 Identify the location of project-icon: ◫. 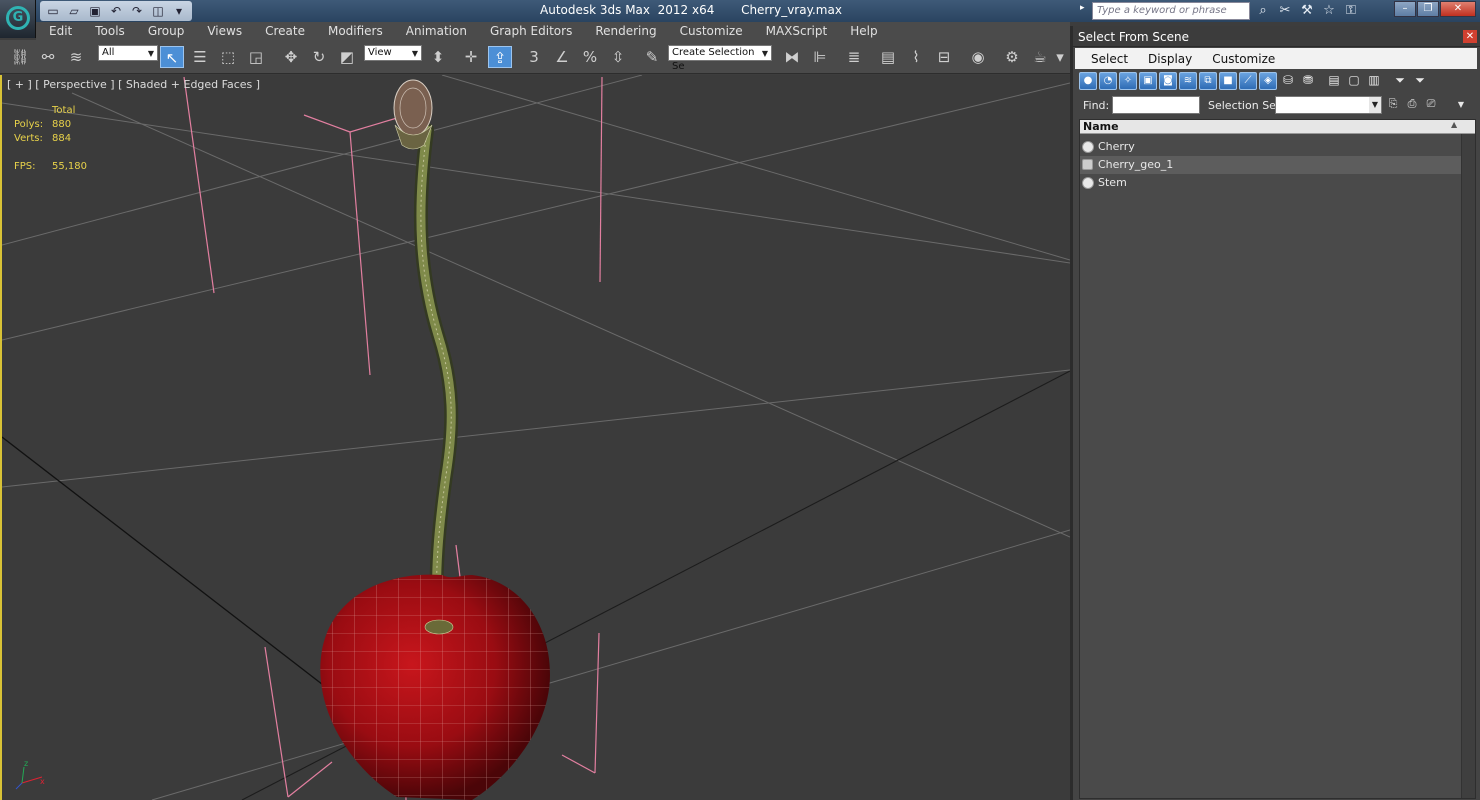
(158, 11).